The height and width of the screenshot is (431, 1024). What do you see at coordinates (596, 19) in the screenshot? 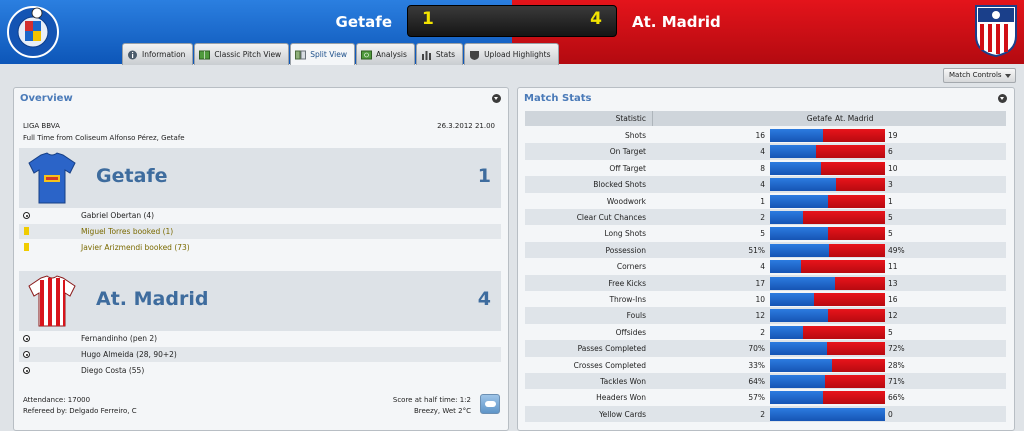
I see `away-score: 4` at bounding box center [596, 19].